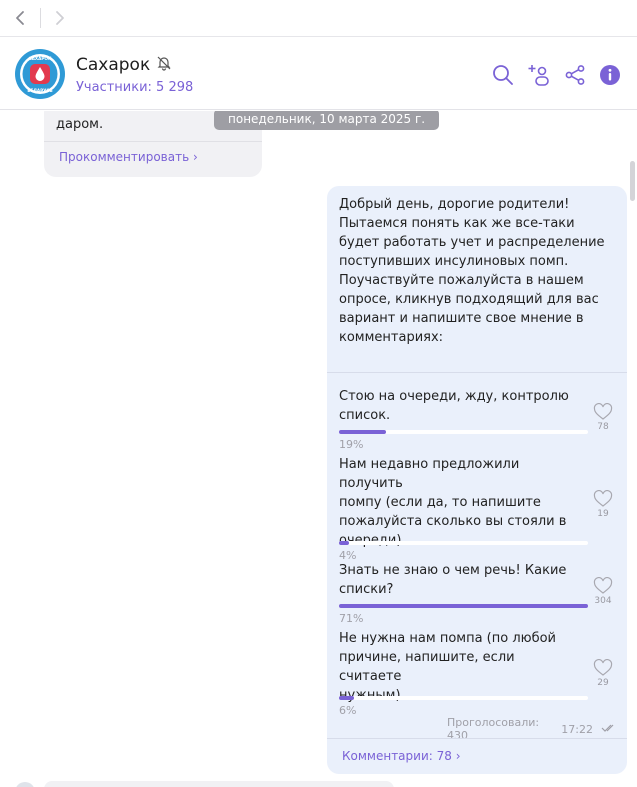  Describe the element at coordinates (610, 75) in the screenshot. I see `info-icon` at that location.